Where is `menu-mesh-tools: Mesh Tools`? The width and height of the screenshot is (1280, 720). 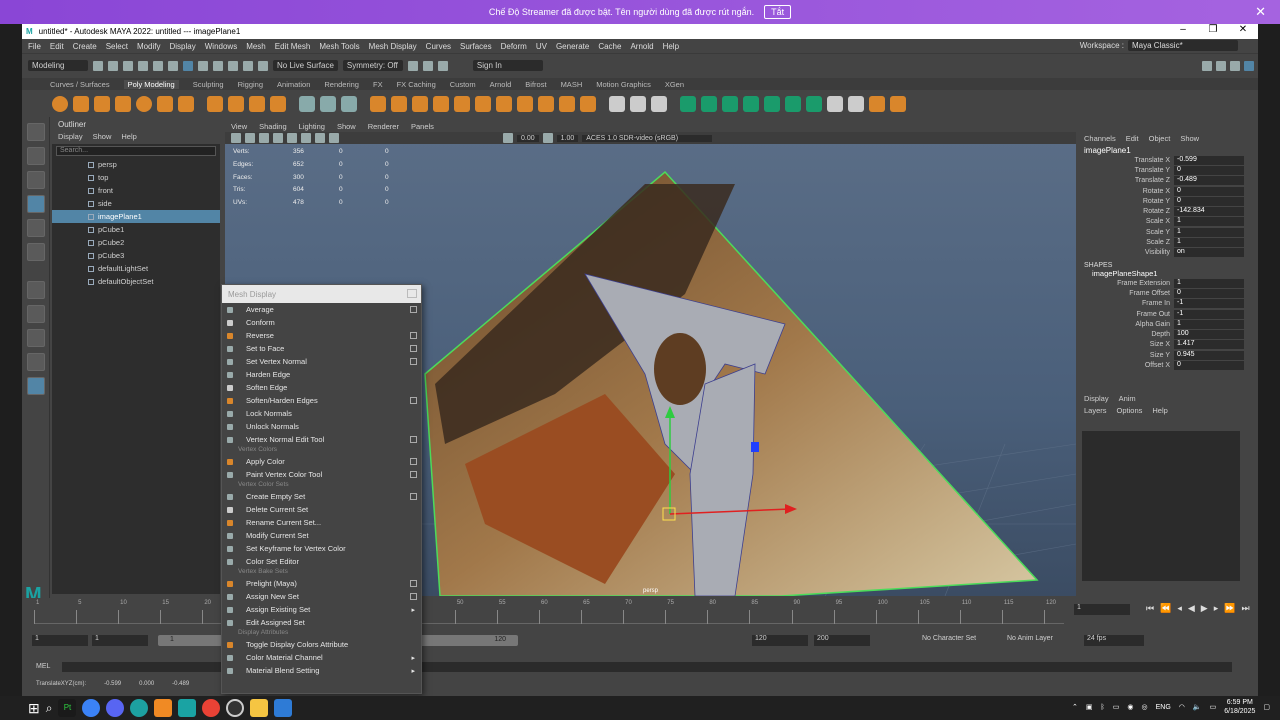
menu-mesh-tools: Mesh Tools is located at coordinates (339, 46).